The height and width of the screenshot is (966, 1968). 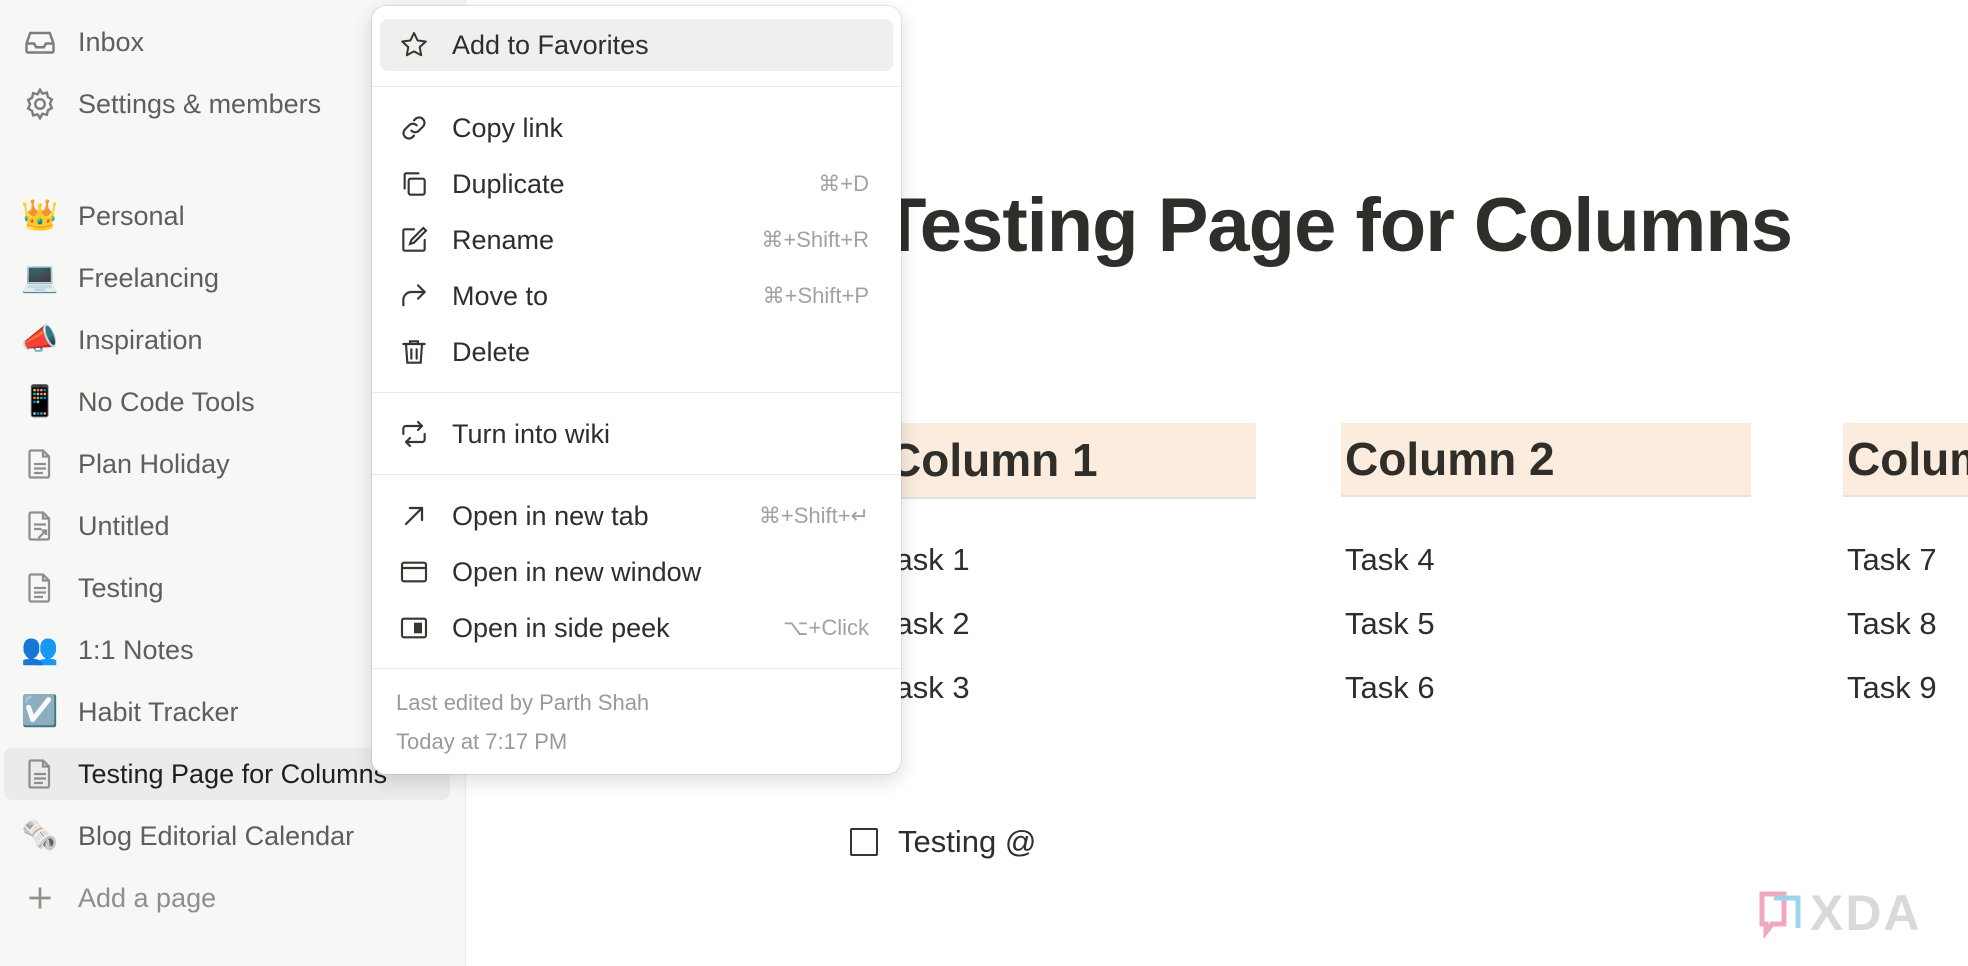 What do you see at coordinates (414, 296) in the screenshot?
I see `move-icon` at bounding box center [414, 296].